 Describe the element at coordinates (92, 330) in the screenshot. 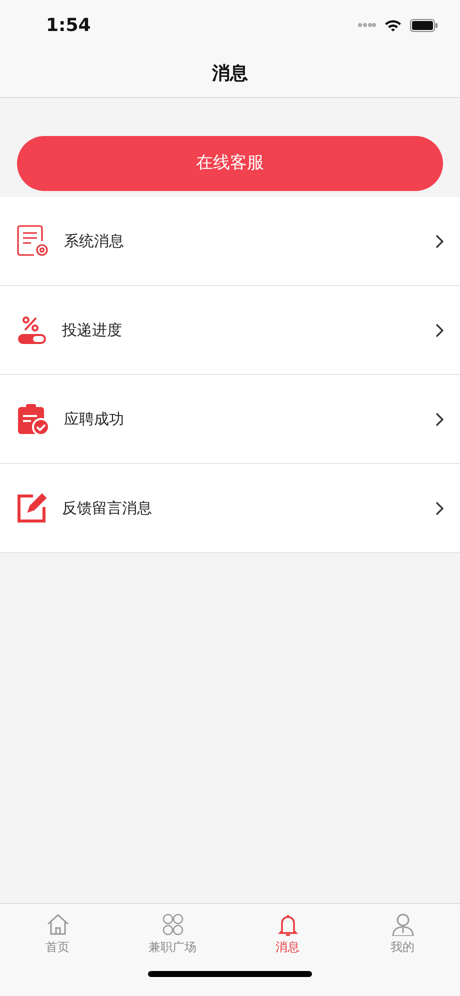

I see `item-label: 投递进度` at that location.